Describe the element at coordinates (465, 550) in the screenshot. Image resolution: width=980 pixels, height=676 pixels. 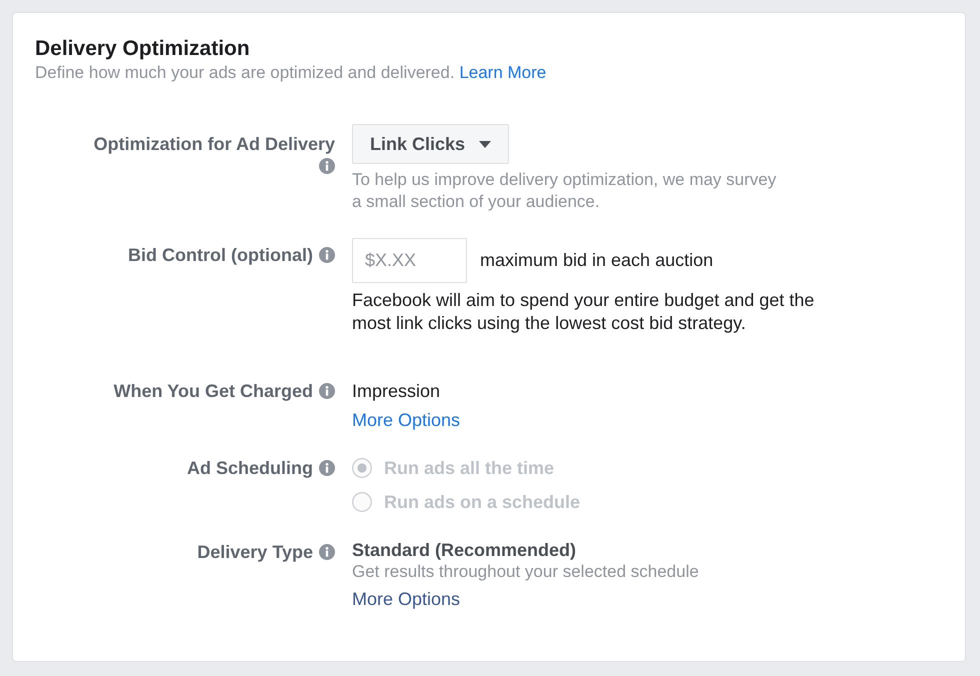
I see `option-title: Standard (Recommended)` at that location.